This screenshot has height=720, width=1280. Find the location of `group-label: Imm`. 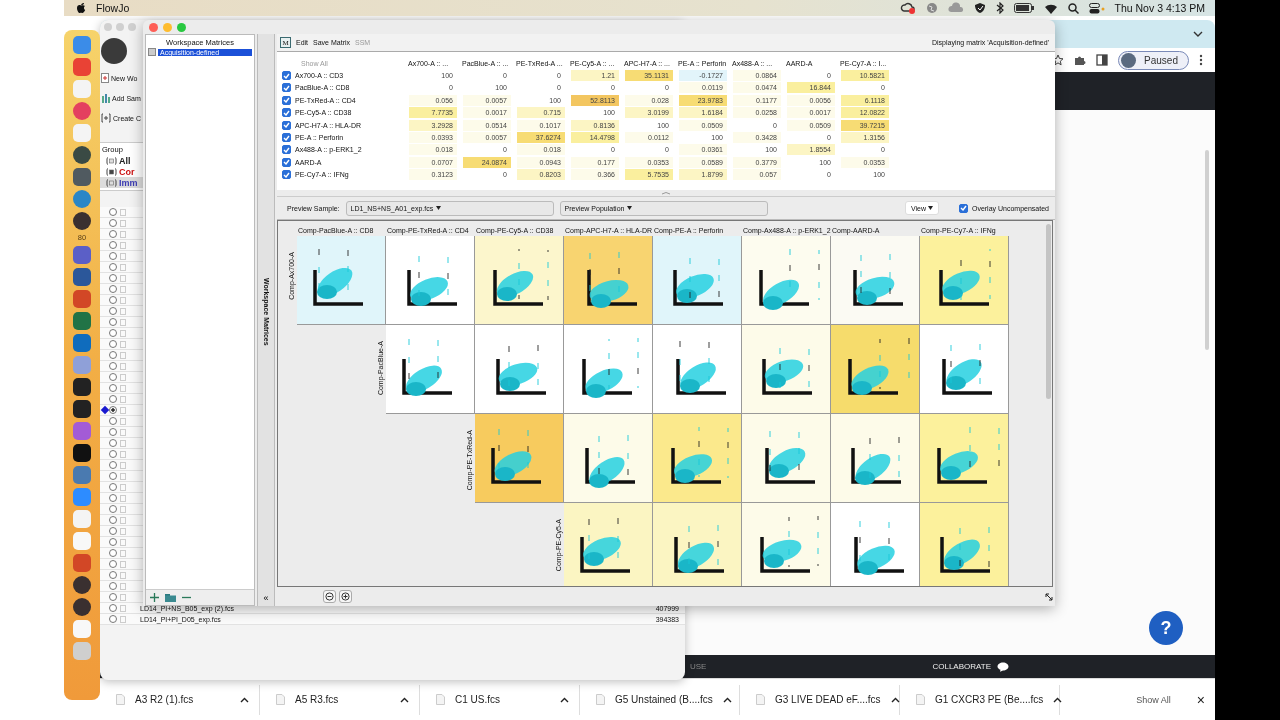

group-label: Imm is located at coordinates (128, 182).